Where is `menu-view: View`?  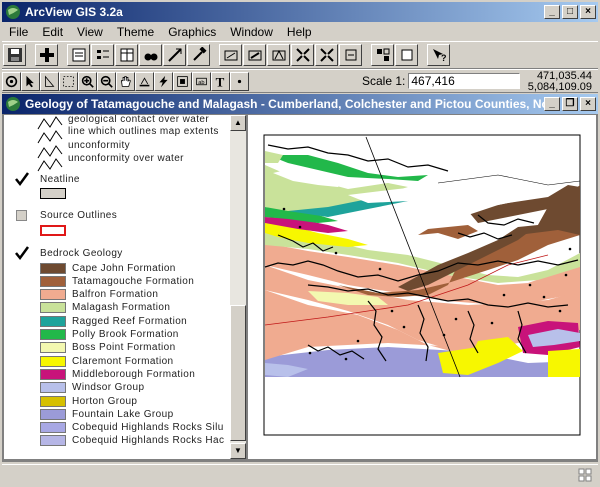
menu-view: View is located at coordinates (90, 32).